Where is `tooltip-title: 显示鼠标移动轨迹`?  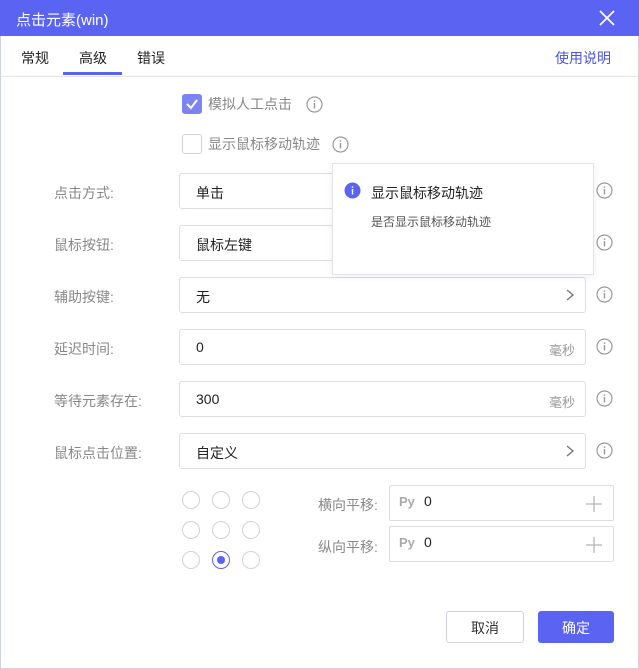
tooltip-title: 显示鼠标移动轨迹 is located at coordinates (427, 193).